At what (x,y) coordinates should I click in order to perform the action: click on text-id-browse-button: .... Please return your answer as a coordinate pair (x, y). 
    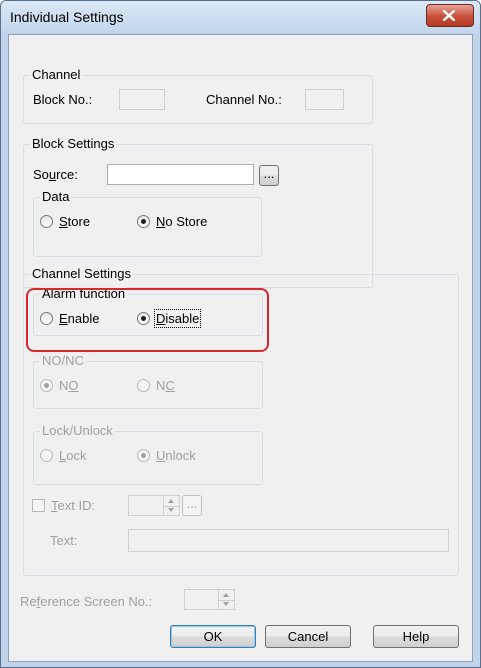
    Looking at the image, I should click on (192, 505).